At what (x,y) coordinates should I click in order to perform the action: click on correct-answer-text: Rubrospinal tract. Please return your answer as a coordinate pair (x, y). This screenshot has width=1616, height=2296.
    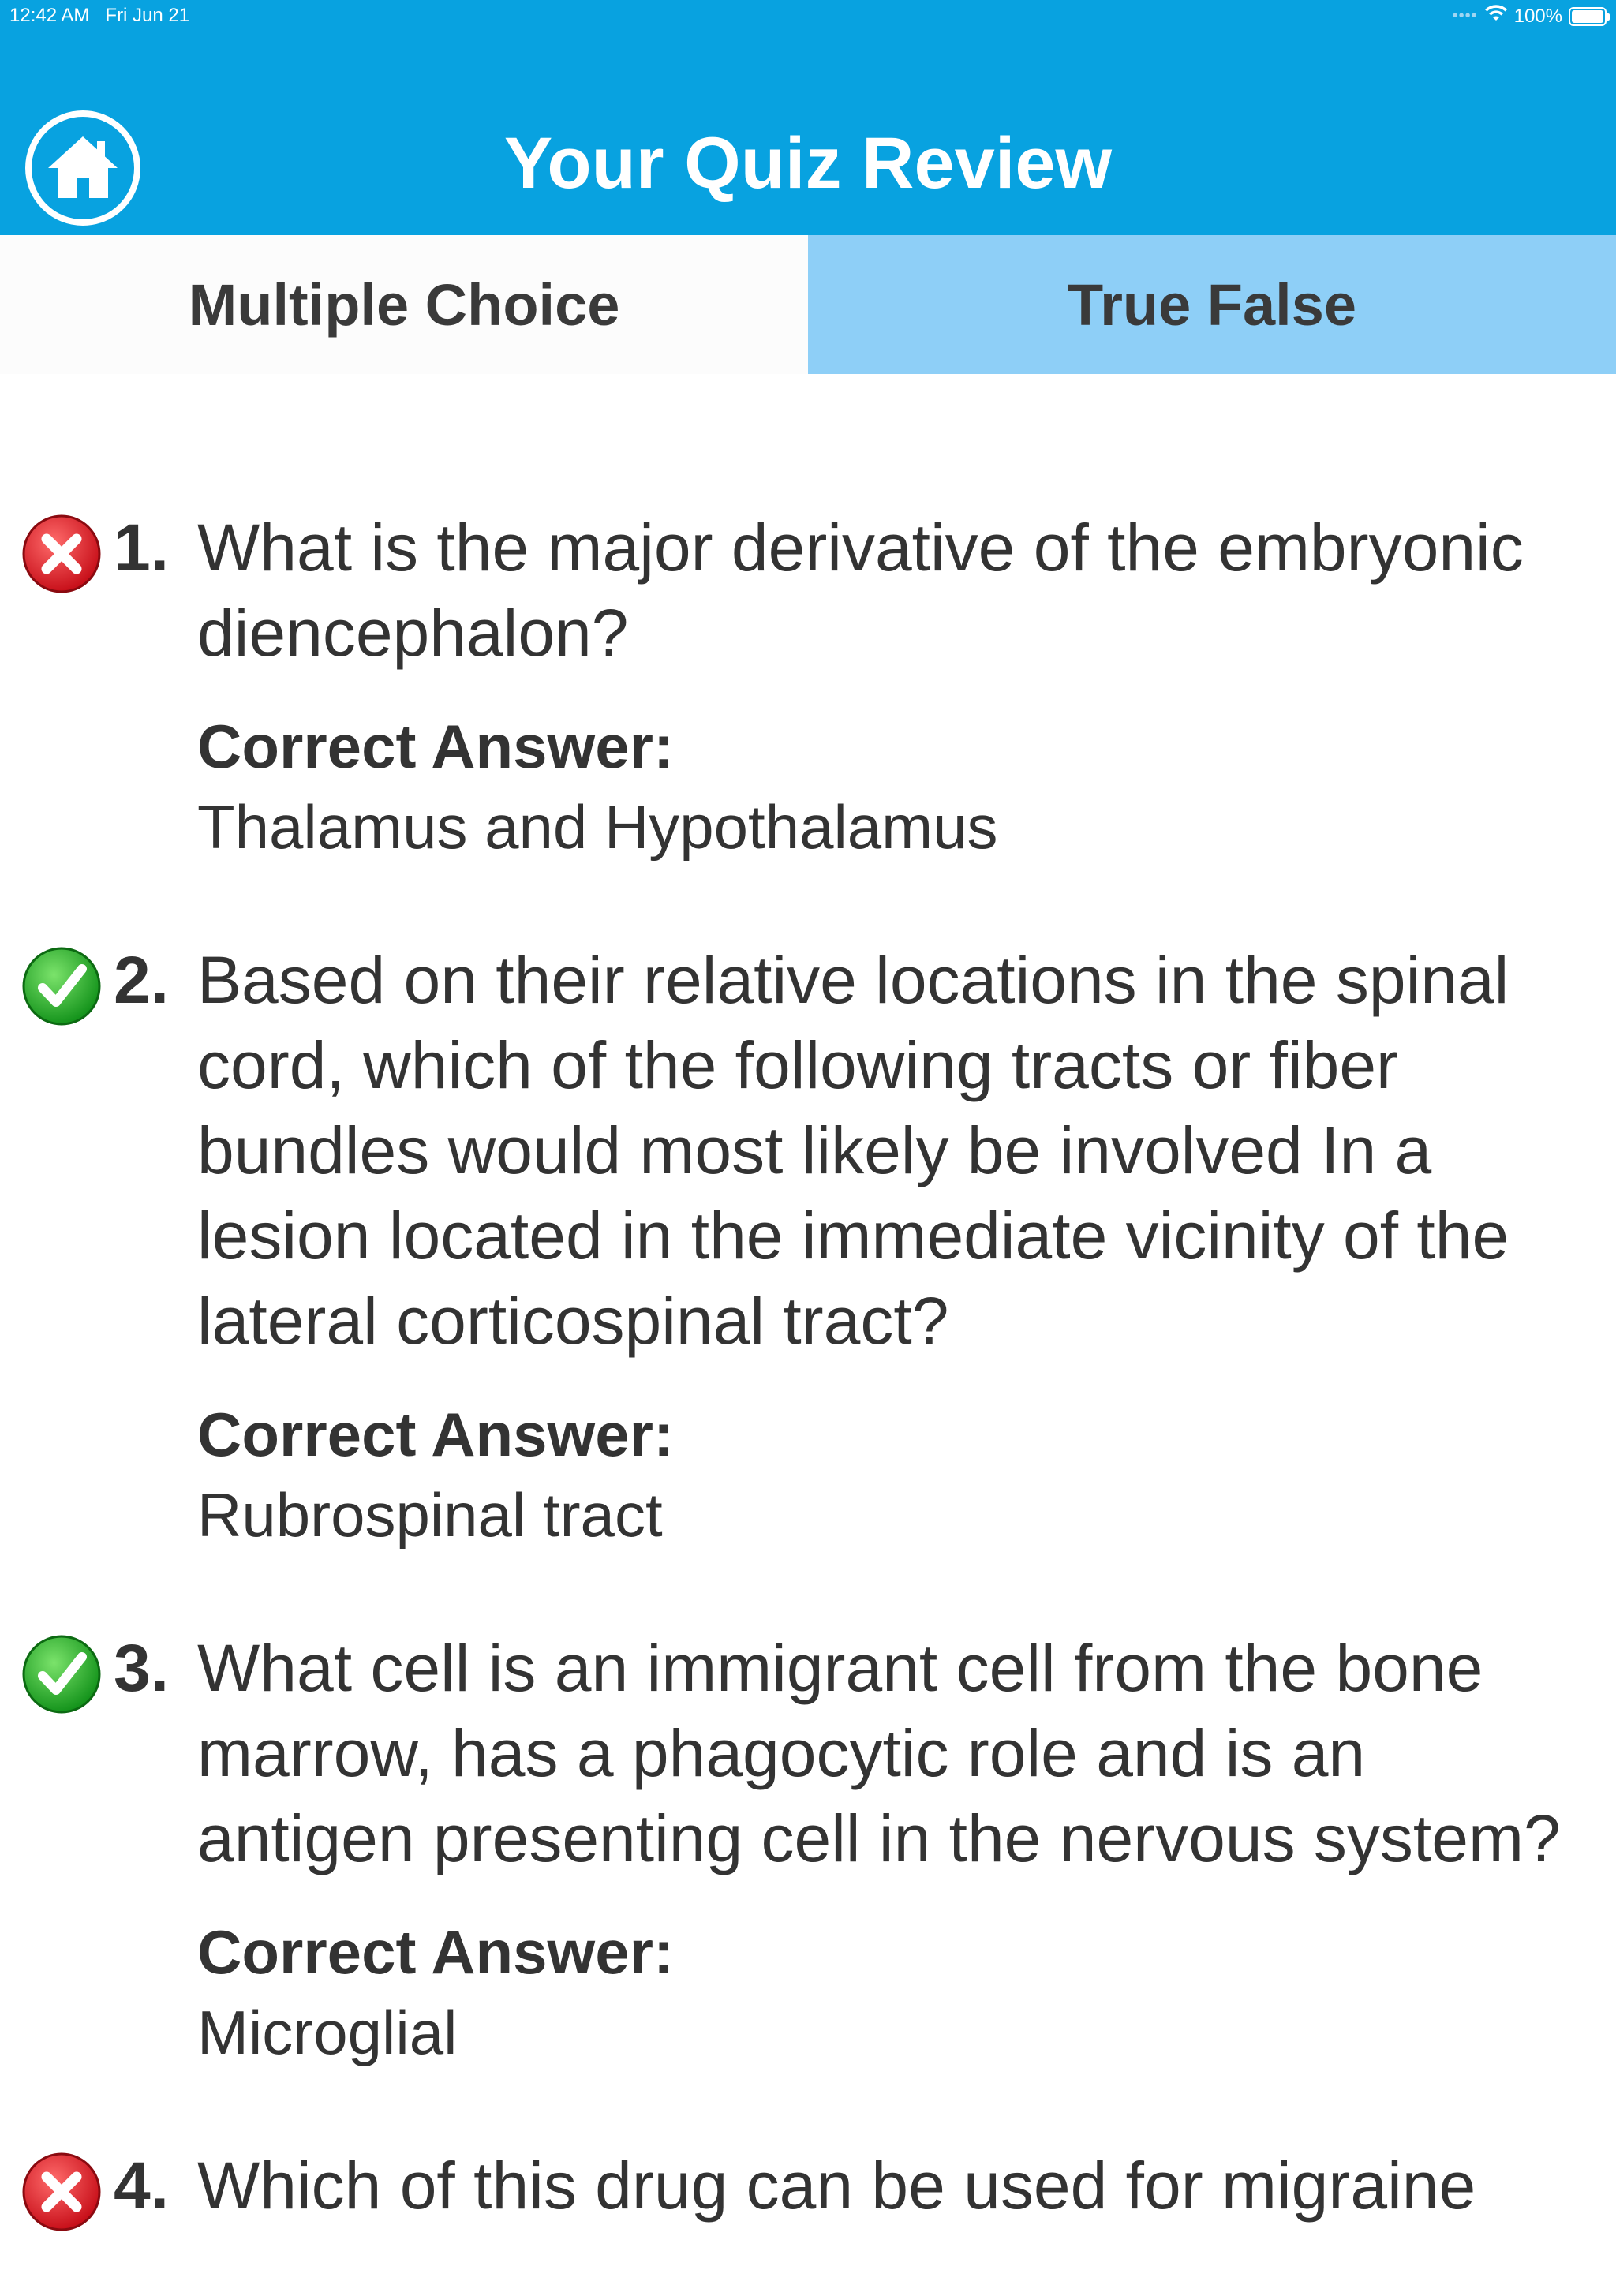
    Looking at the image, I should click on (430, 1515).